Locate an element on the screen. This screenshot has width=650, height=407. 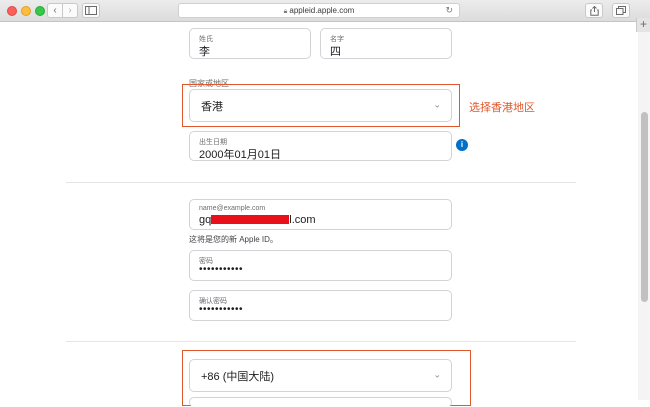
phone-country-select: +86 (中国大陆) ⌄ is located at coordinates (320, 375).